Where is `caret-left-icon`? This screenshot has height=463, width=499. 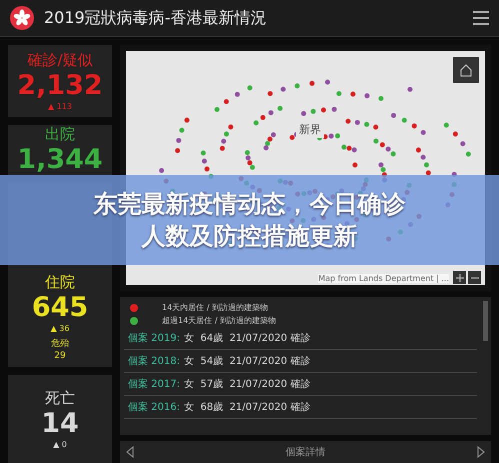
caret-left-icon is located at coordinates (130, 452).